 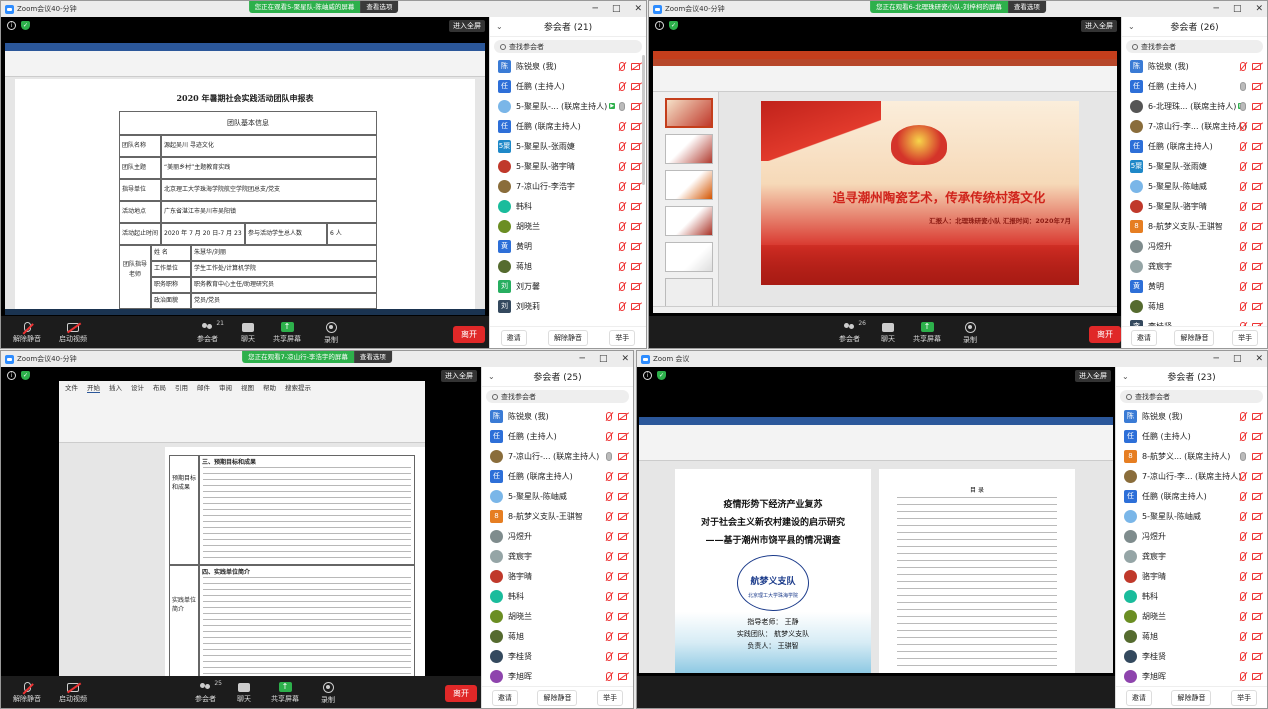 What do you see at coordinates (1216, 359) in the screenshot?
I see `minimize-icon: ─` at bounding box center [1216, 359].